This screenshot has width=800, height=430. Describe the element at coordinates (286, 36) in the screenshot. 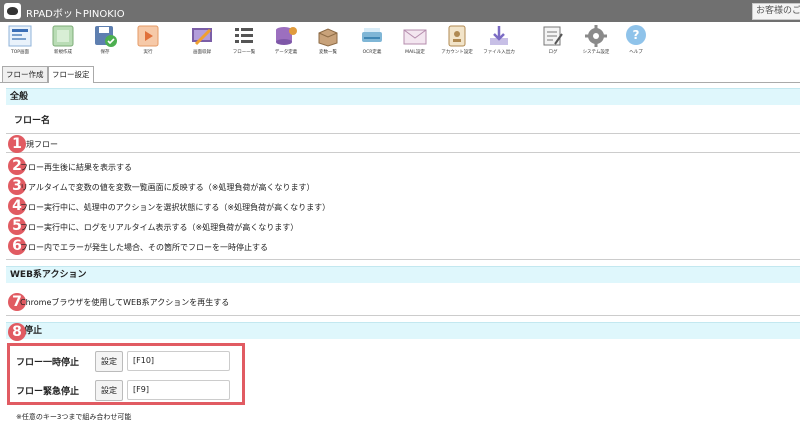

I see `database-gear-icon` at that location.